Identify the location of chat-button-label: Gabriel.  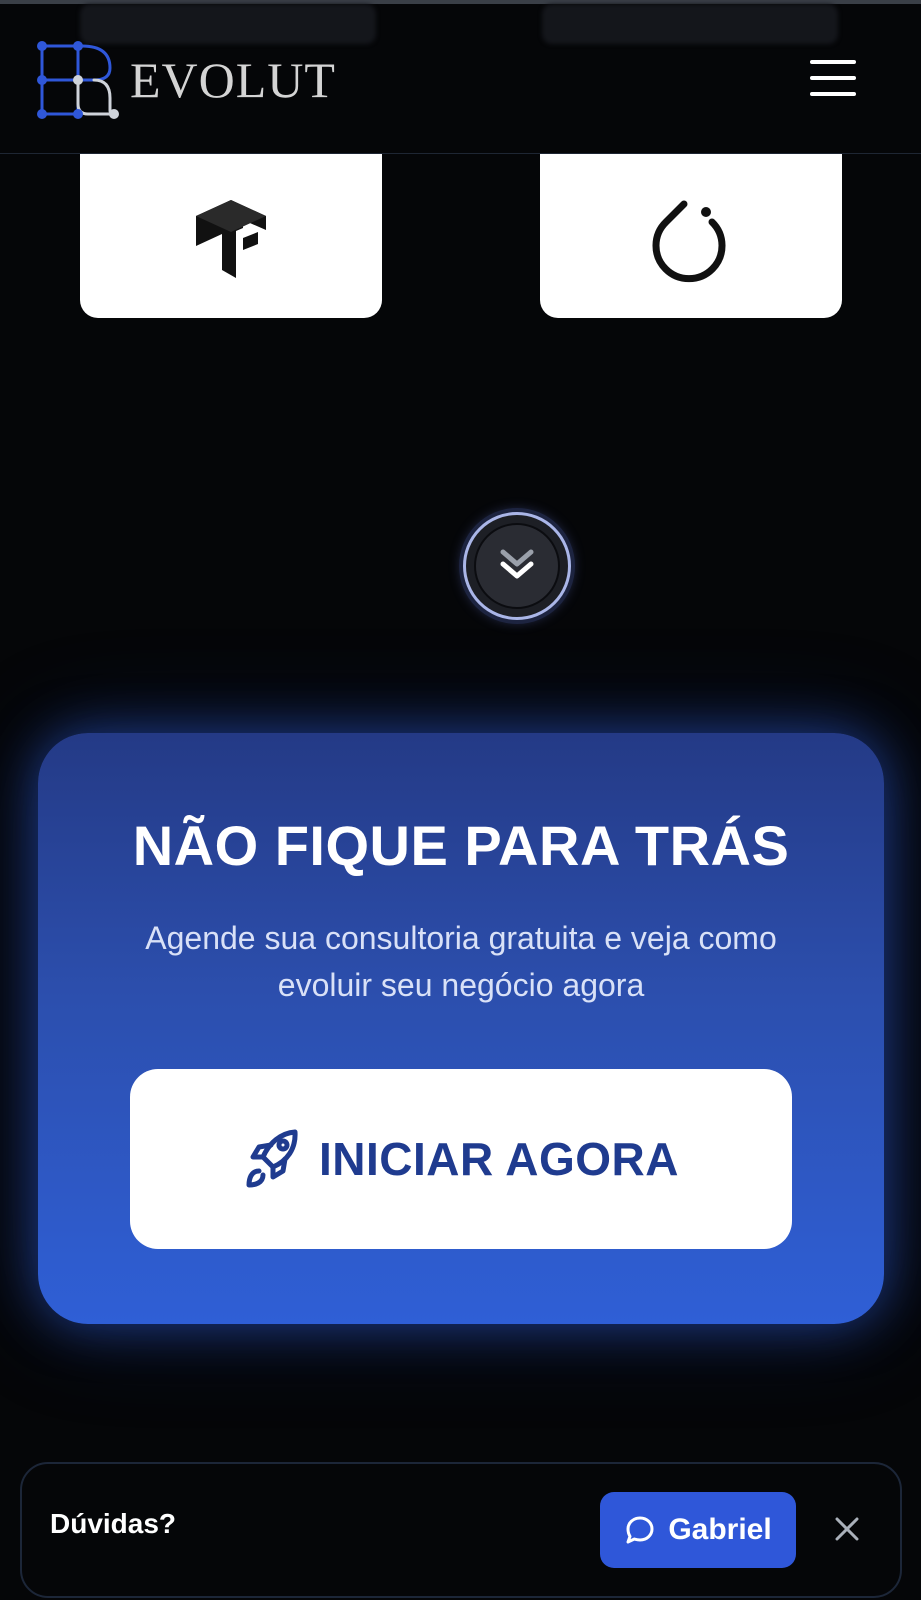
(720, 1529).